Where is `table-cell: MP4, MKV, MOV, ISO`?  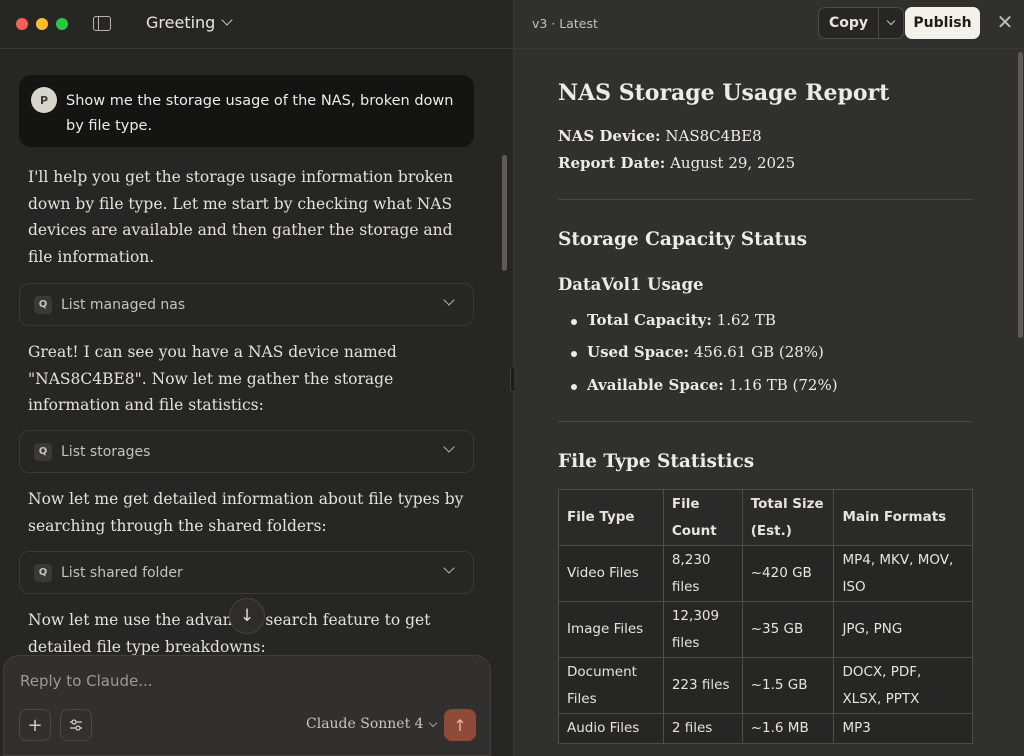
table-cell: MP4, MKV, MOV, ISO is located at coordinates (903, 573).